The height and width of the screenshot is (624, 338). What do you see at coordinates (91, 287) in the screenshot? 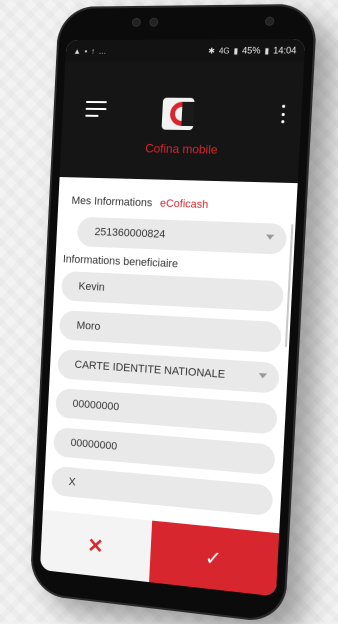
I see `first-name-value: Kevin` at bounding box center [91, 287].